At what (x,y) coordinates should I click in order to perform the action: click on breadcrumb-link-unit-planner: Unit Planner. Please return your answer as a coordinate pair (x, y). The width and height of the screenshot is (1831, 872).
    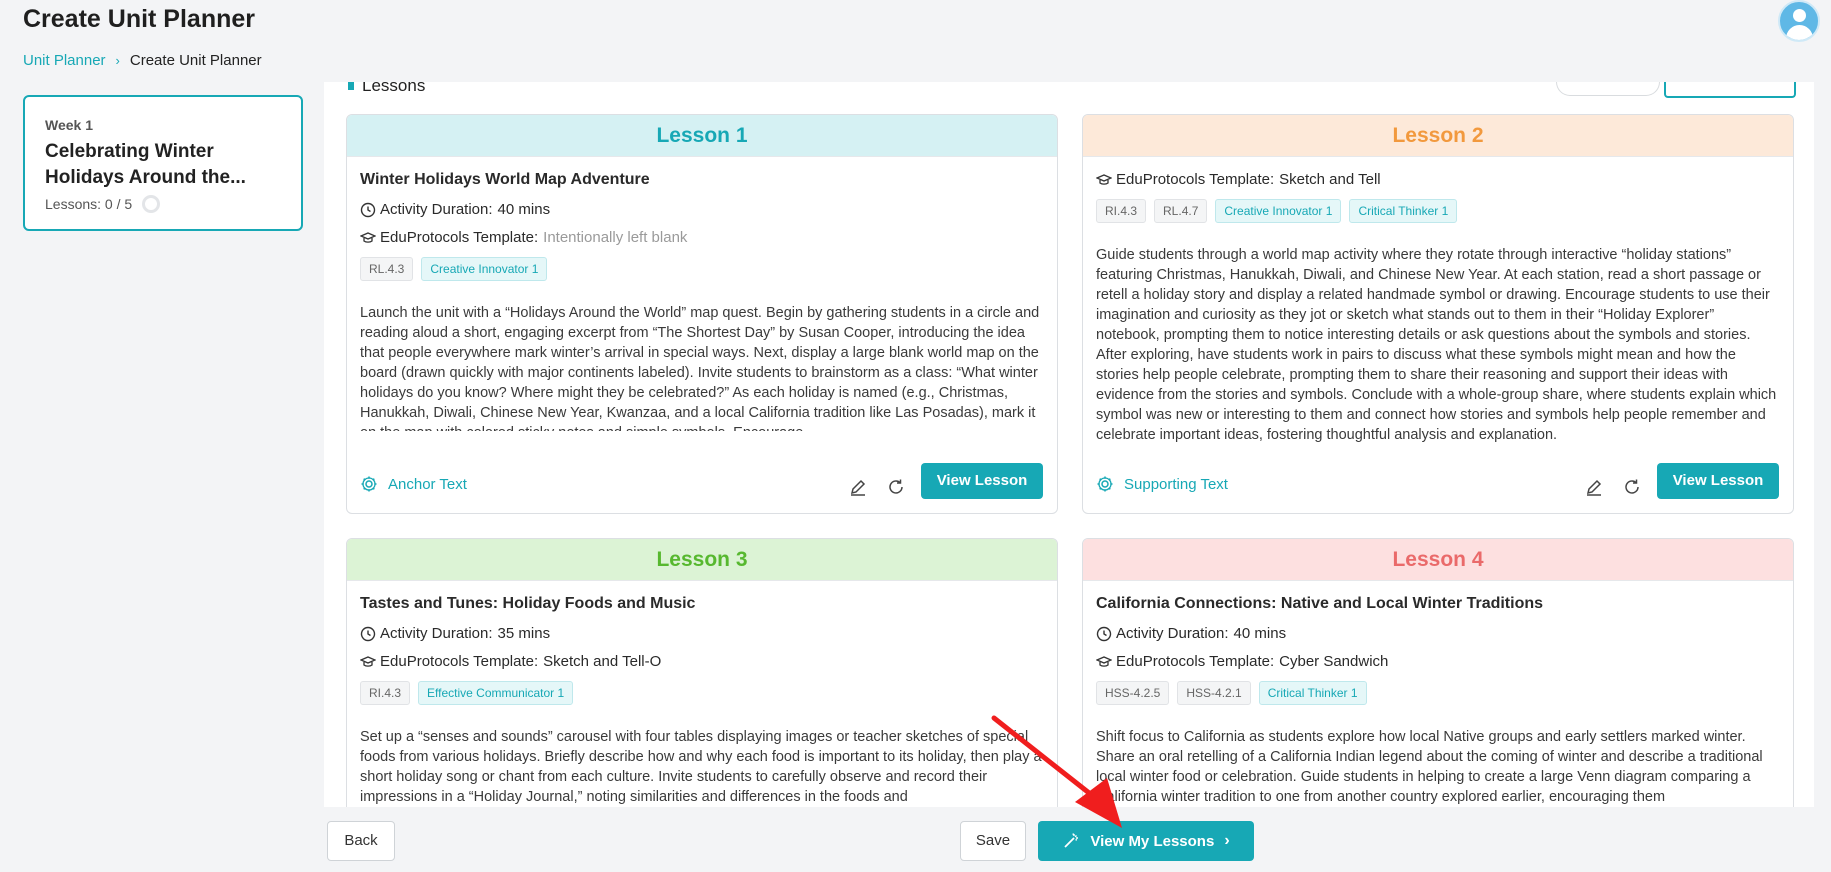
    Looking at the image, I should click on (64, 60).